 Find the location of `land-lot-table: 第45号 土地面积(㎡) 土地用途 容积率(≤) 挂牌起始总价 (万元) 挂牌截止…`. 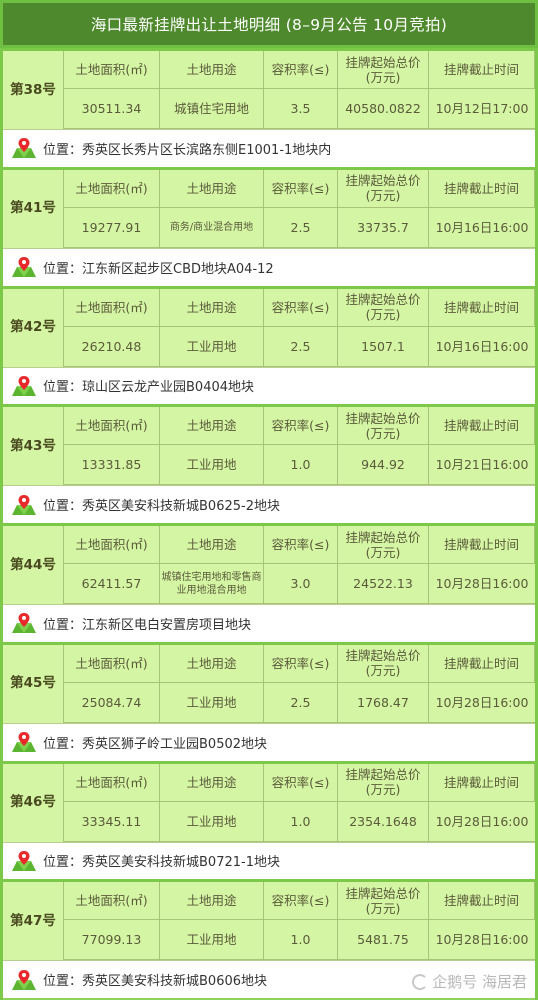

land-lot-table: 第45号 土地面积(㎡) 土地用途 容积率(≤) 挂牌起始总价 (万元) 挂牌截止… is located at coordinates (269, 683).